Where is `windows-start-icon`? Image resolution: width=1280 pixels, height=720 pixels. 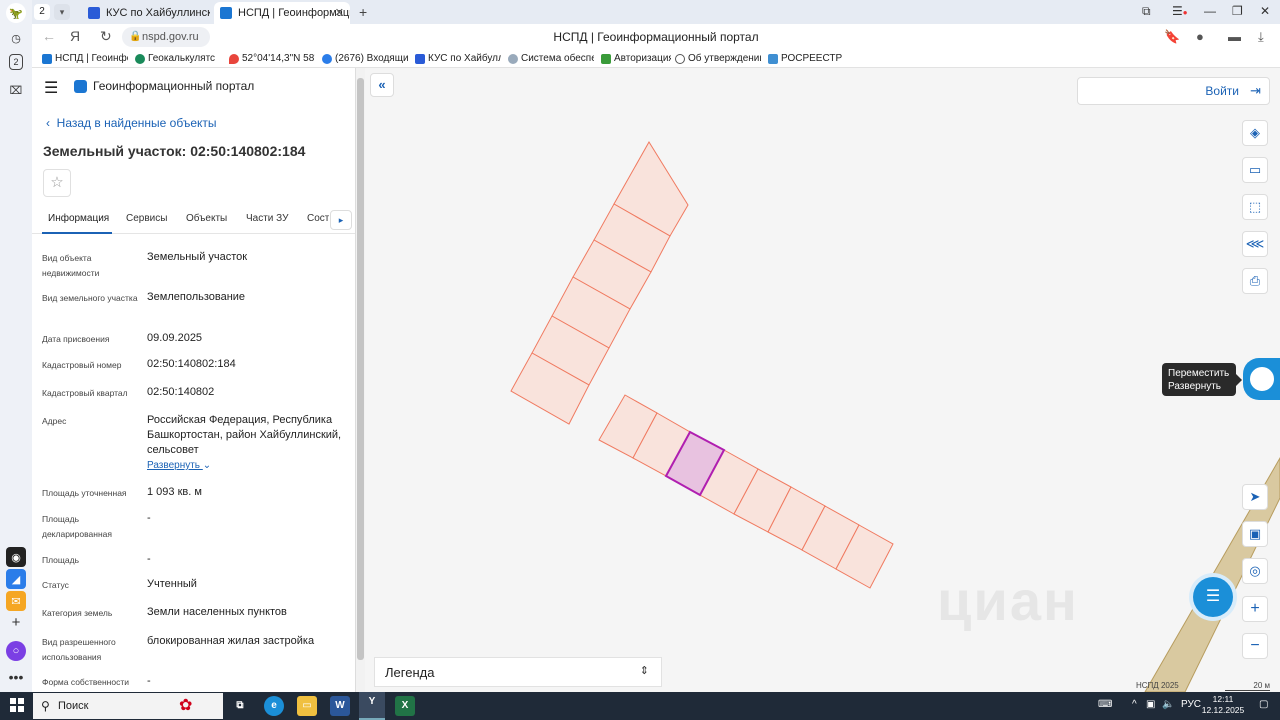 windows-start-icon is located at coordinates (17, 705).